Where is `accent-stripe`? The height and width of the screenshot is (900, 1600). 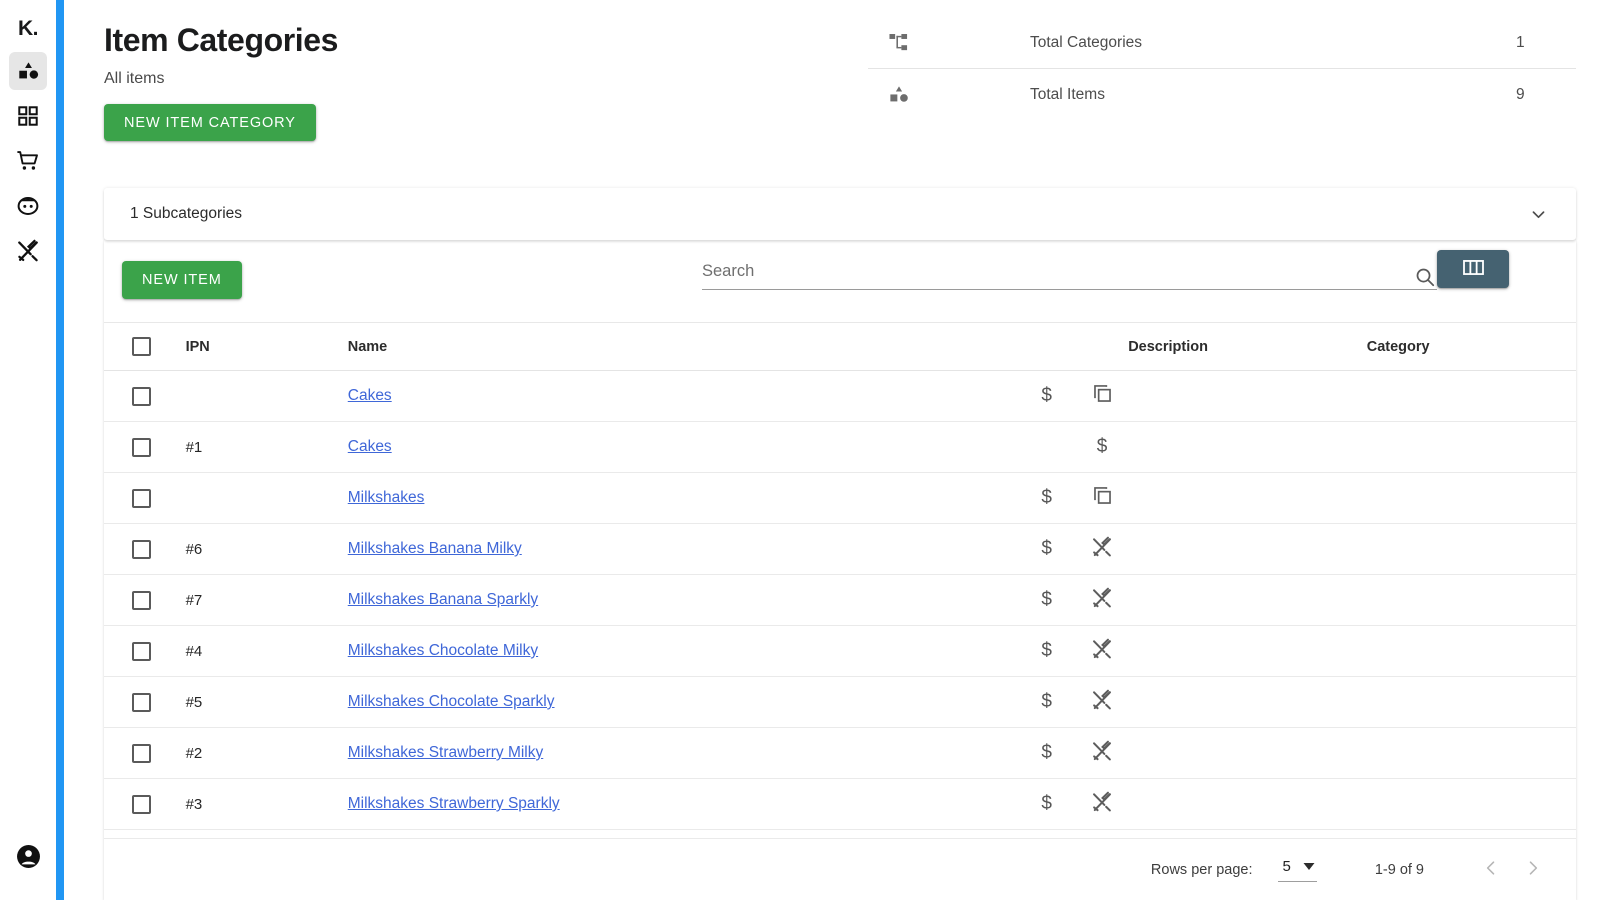
accent-stripe is located at coordinates (60, 450).